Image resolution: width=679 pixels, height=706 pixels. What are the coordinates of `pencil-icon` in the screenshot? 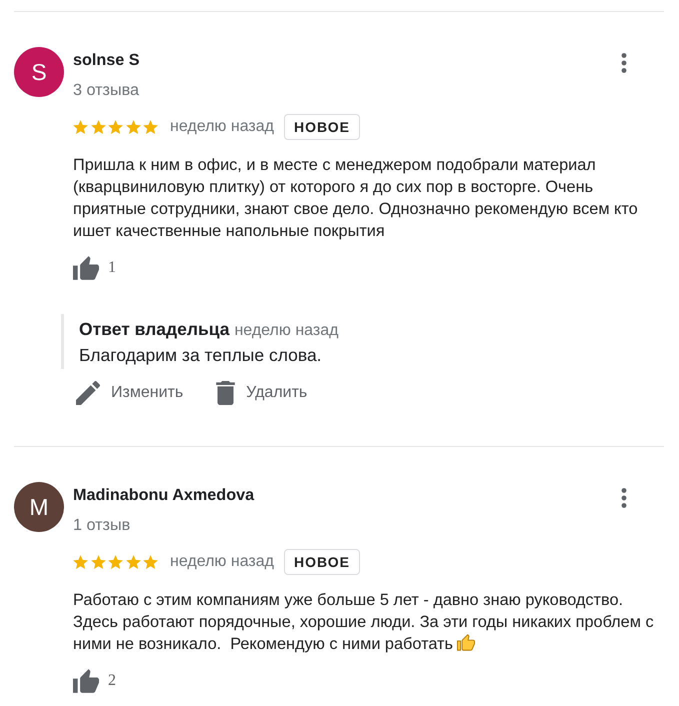 It's located at (88, 393).